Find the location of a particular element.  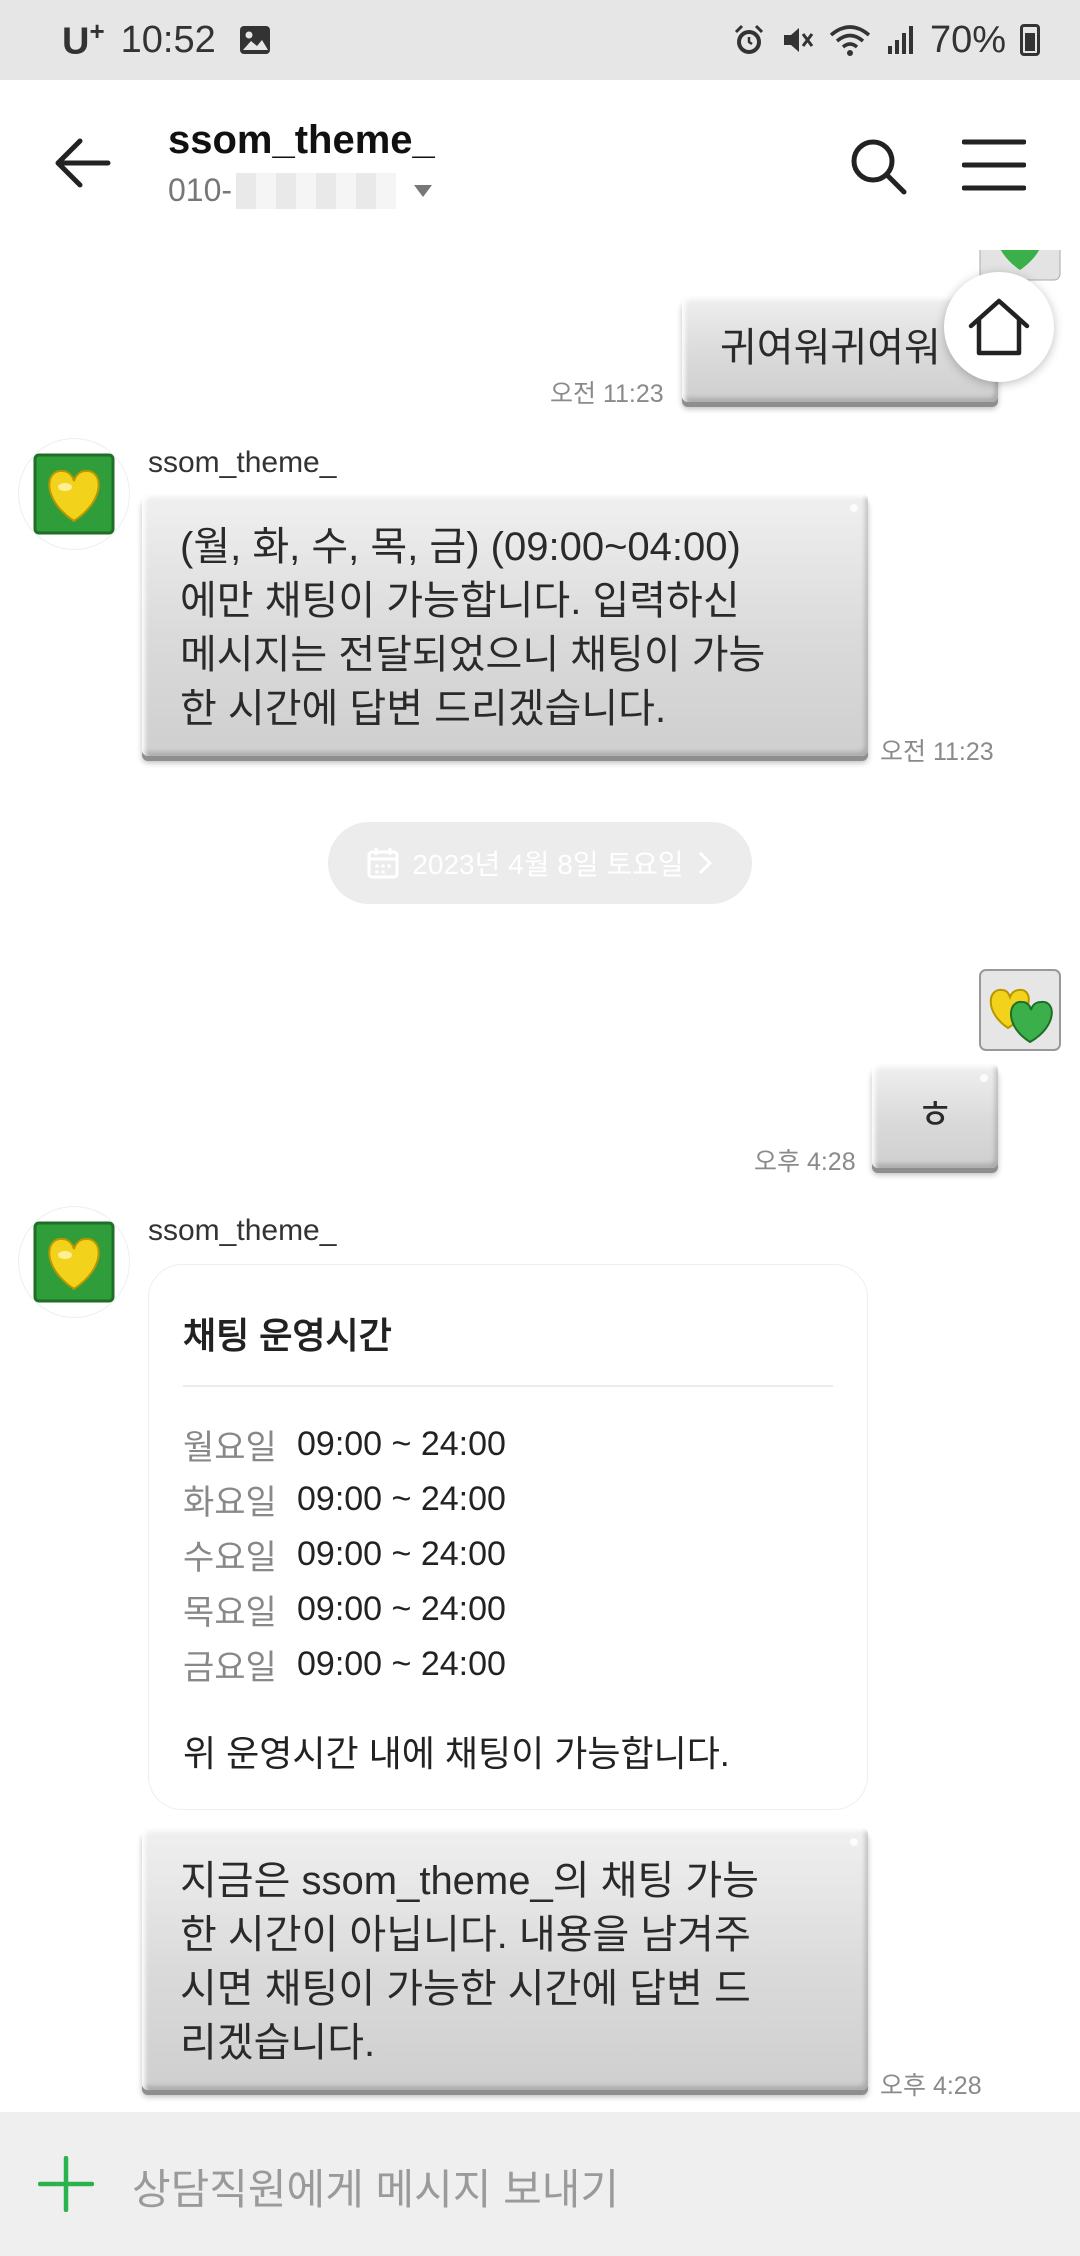

hamburger-menu-icon is located at coordinates (994, 165).